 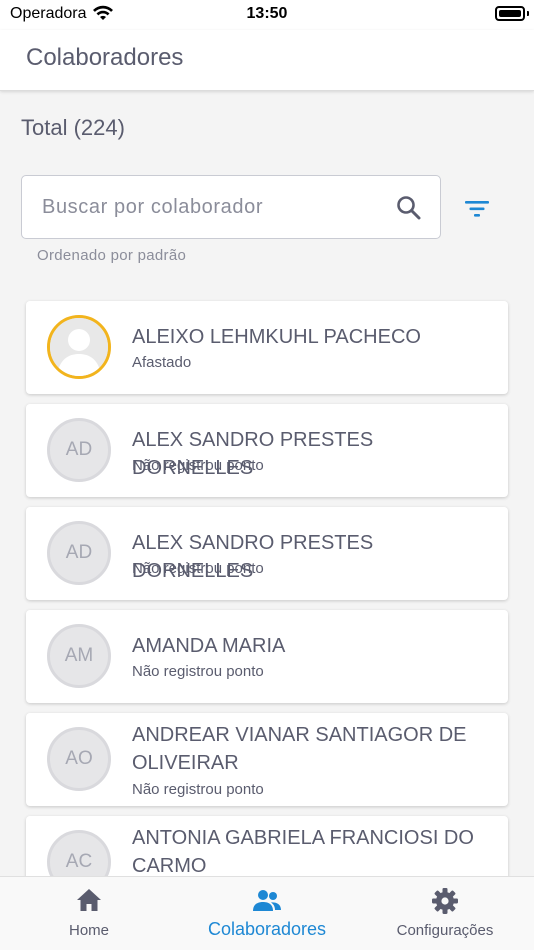 I want to click on nav-colaboradores-label: Colaboradores, so click(x=267, y=929).